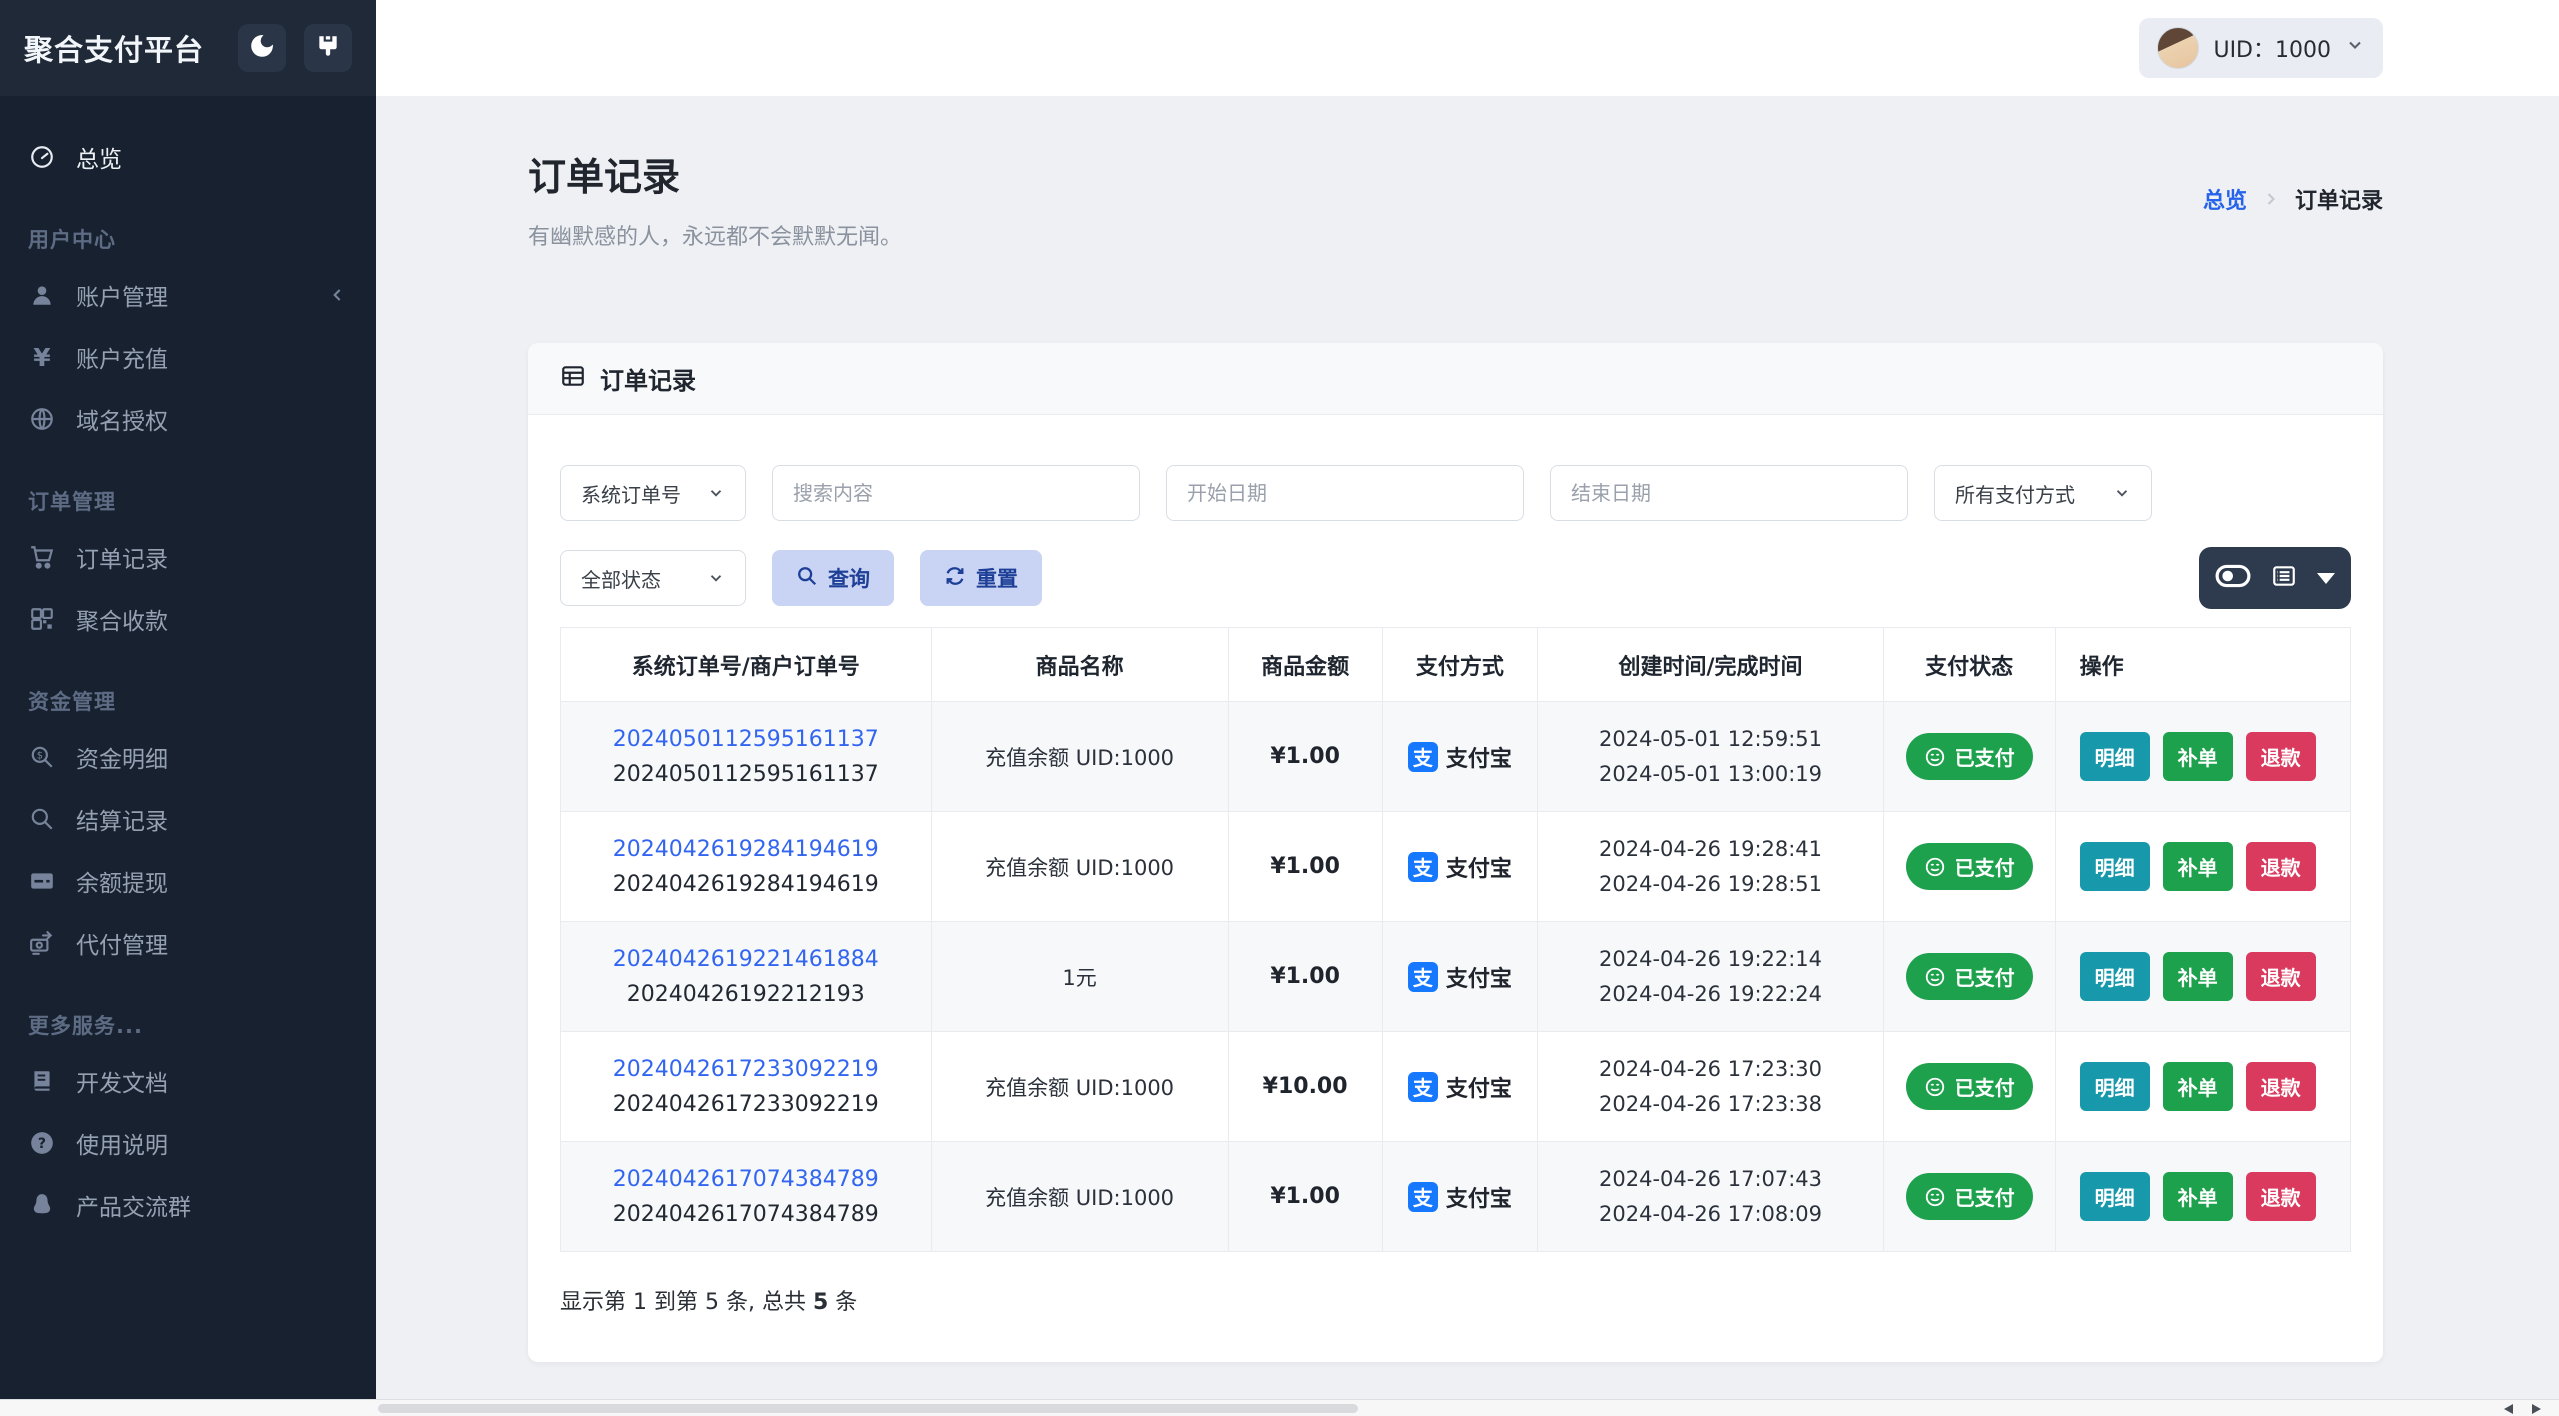 Image resolution: width=2559 pixels, height=1416 pixels. Describe the element at coordinates (122, 422) in the screenshot. I see `sidebar-item-label: 域名授权` at that location.